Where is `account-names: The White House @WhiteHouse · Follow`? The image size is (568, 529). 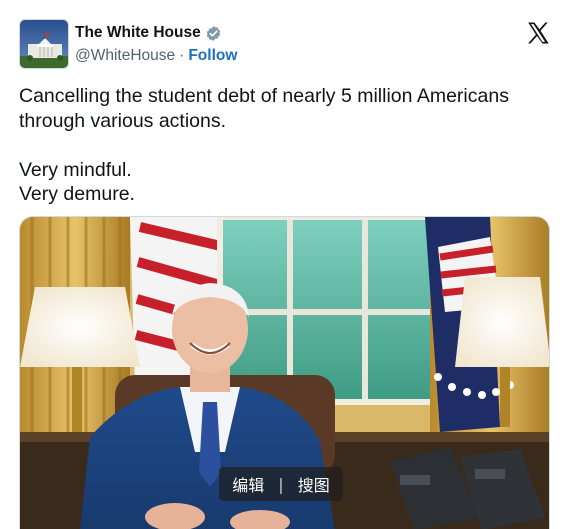 account-names: The White House @WhiteHouse · Follow is located at coordinates (156, 44).